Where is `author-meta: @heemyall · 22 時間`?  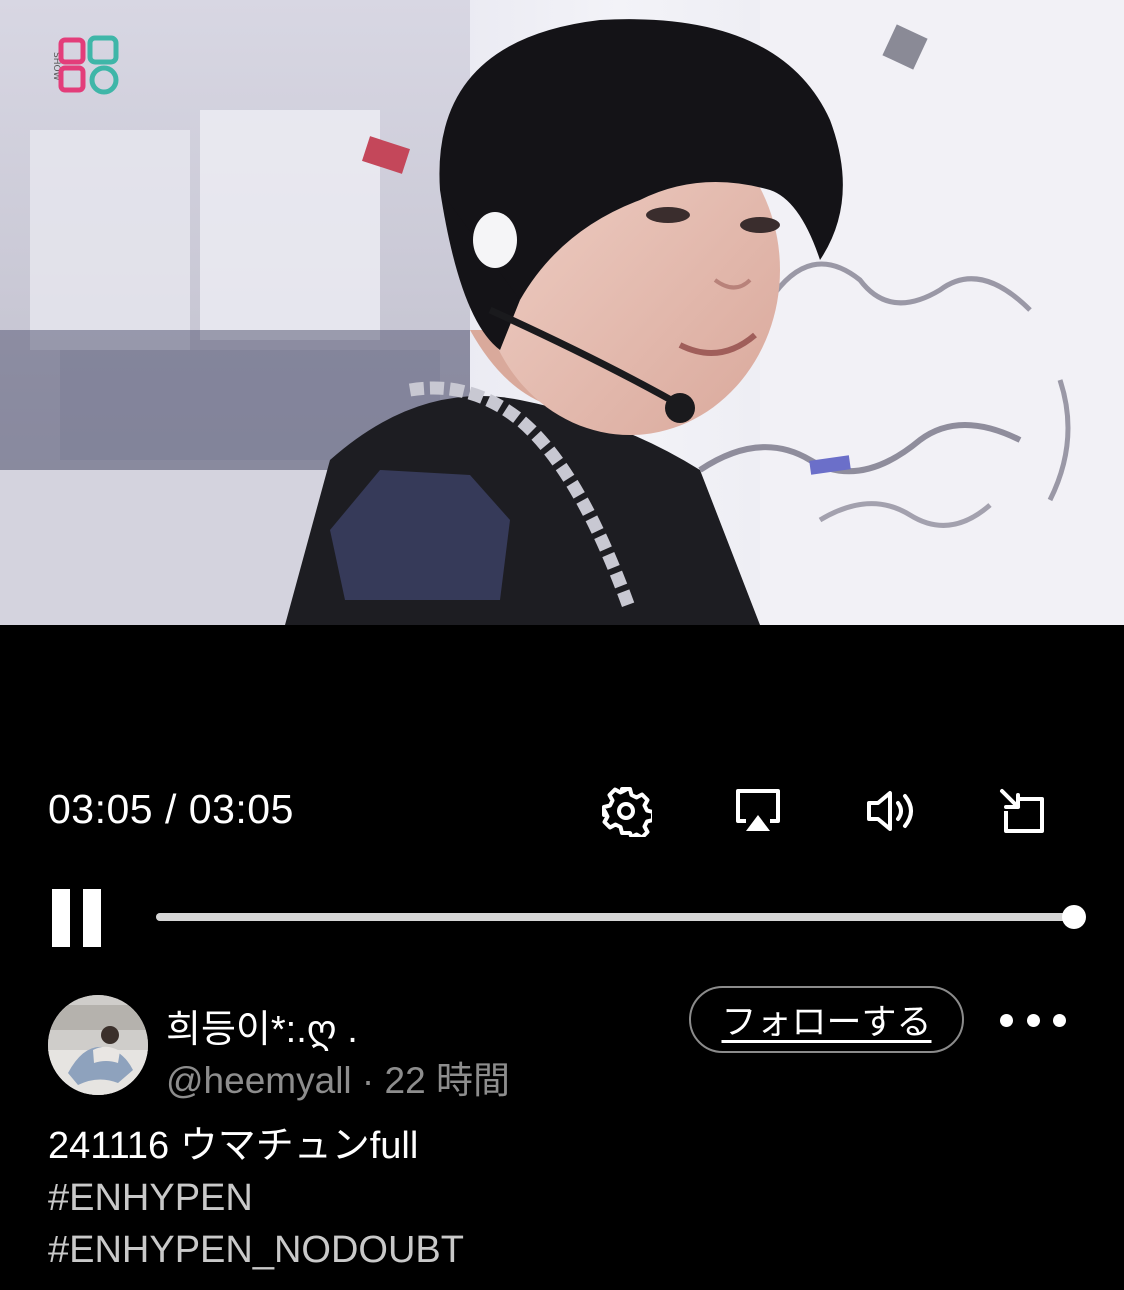 author-meta: @heemyall · 22 時間 is located at coordinates (338, 1077).